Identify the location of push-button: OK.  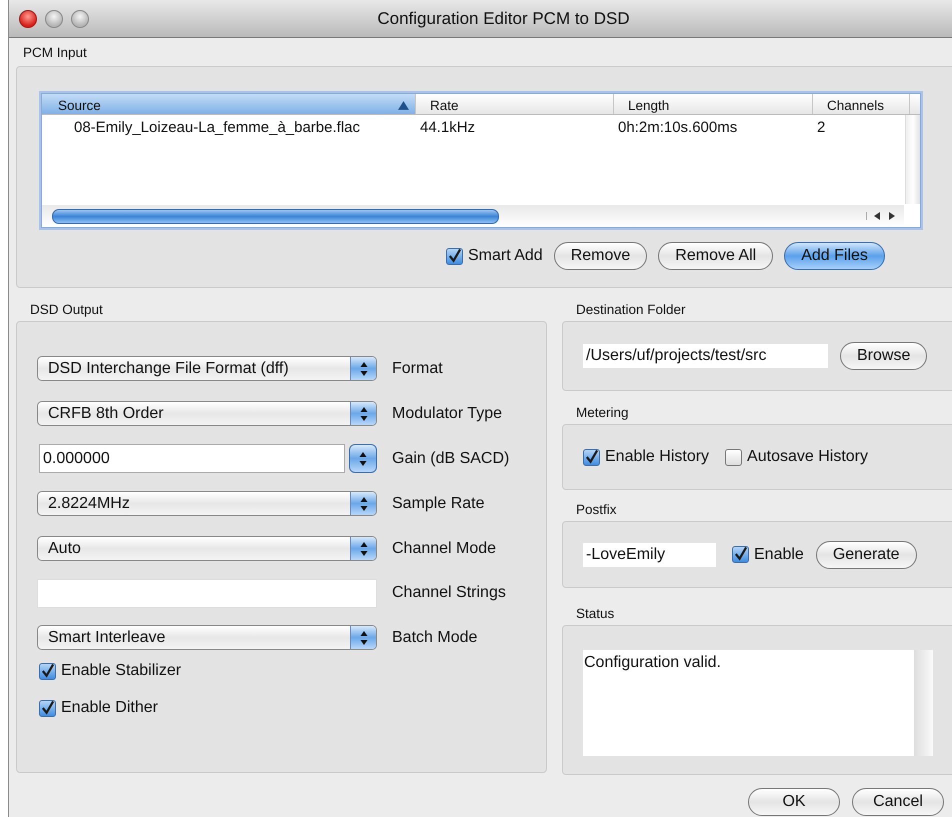
(794, 802).